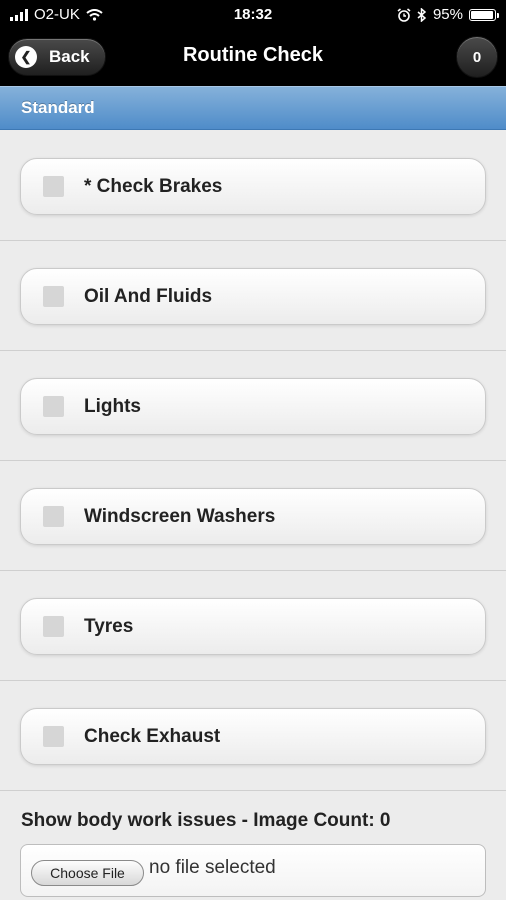 The image size is (506, 900). Describe the element at coordinates (253, 108) in the screenshot. I see `section-header-standard: Standard` at that location.